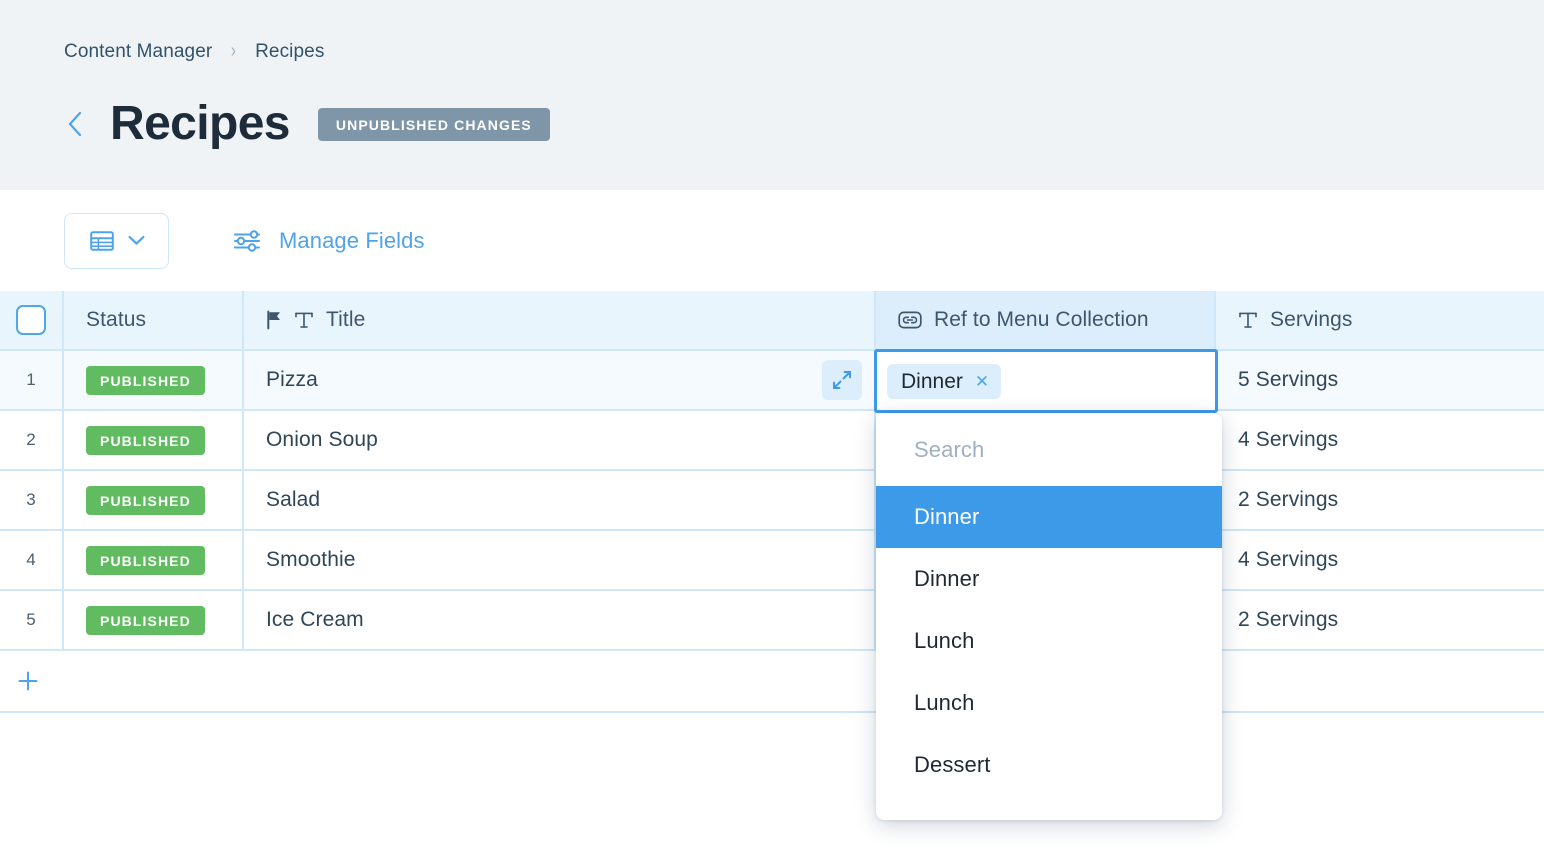 This screenshot has height=864, width=1544. I want to click on column-header-ref-to-menu-collection: Ref to Menu Collection, so click(1046, 320).